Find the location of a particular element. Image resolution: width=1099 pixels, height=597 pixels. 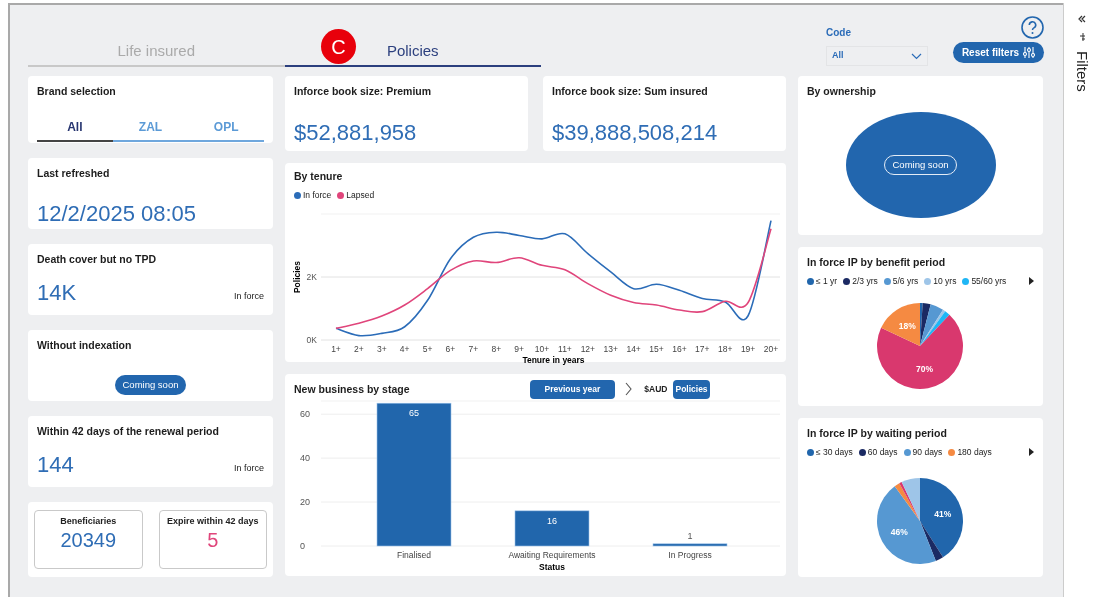

period-button: Previous year is located at coordinates (572, 389).